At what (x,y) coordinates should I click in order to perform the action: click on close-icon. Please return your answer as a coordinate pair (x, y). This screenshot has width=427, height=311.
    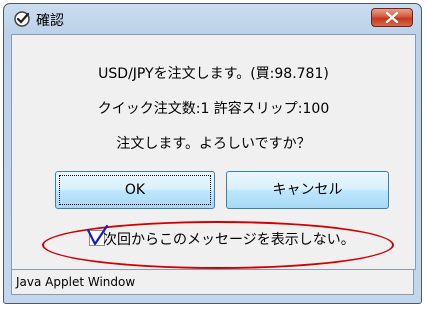
    Looking at the image, I should click on (392, 17).